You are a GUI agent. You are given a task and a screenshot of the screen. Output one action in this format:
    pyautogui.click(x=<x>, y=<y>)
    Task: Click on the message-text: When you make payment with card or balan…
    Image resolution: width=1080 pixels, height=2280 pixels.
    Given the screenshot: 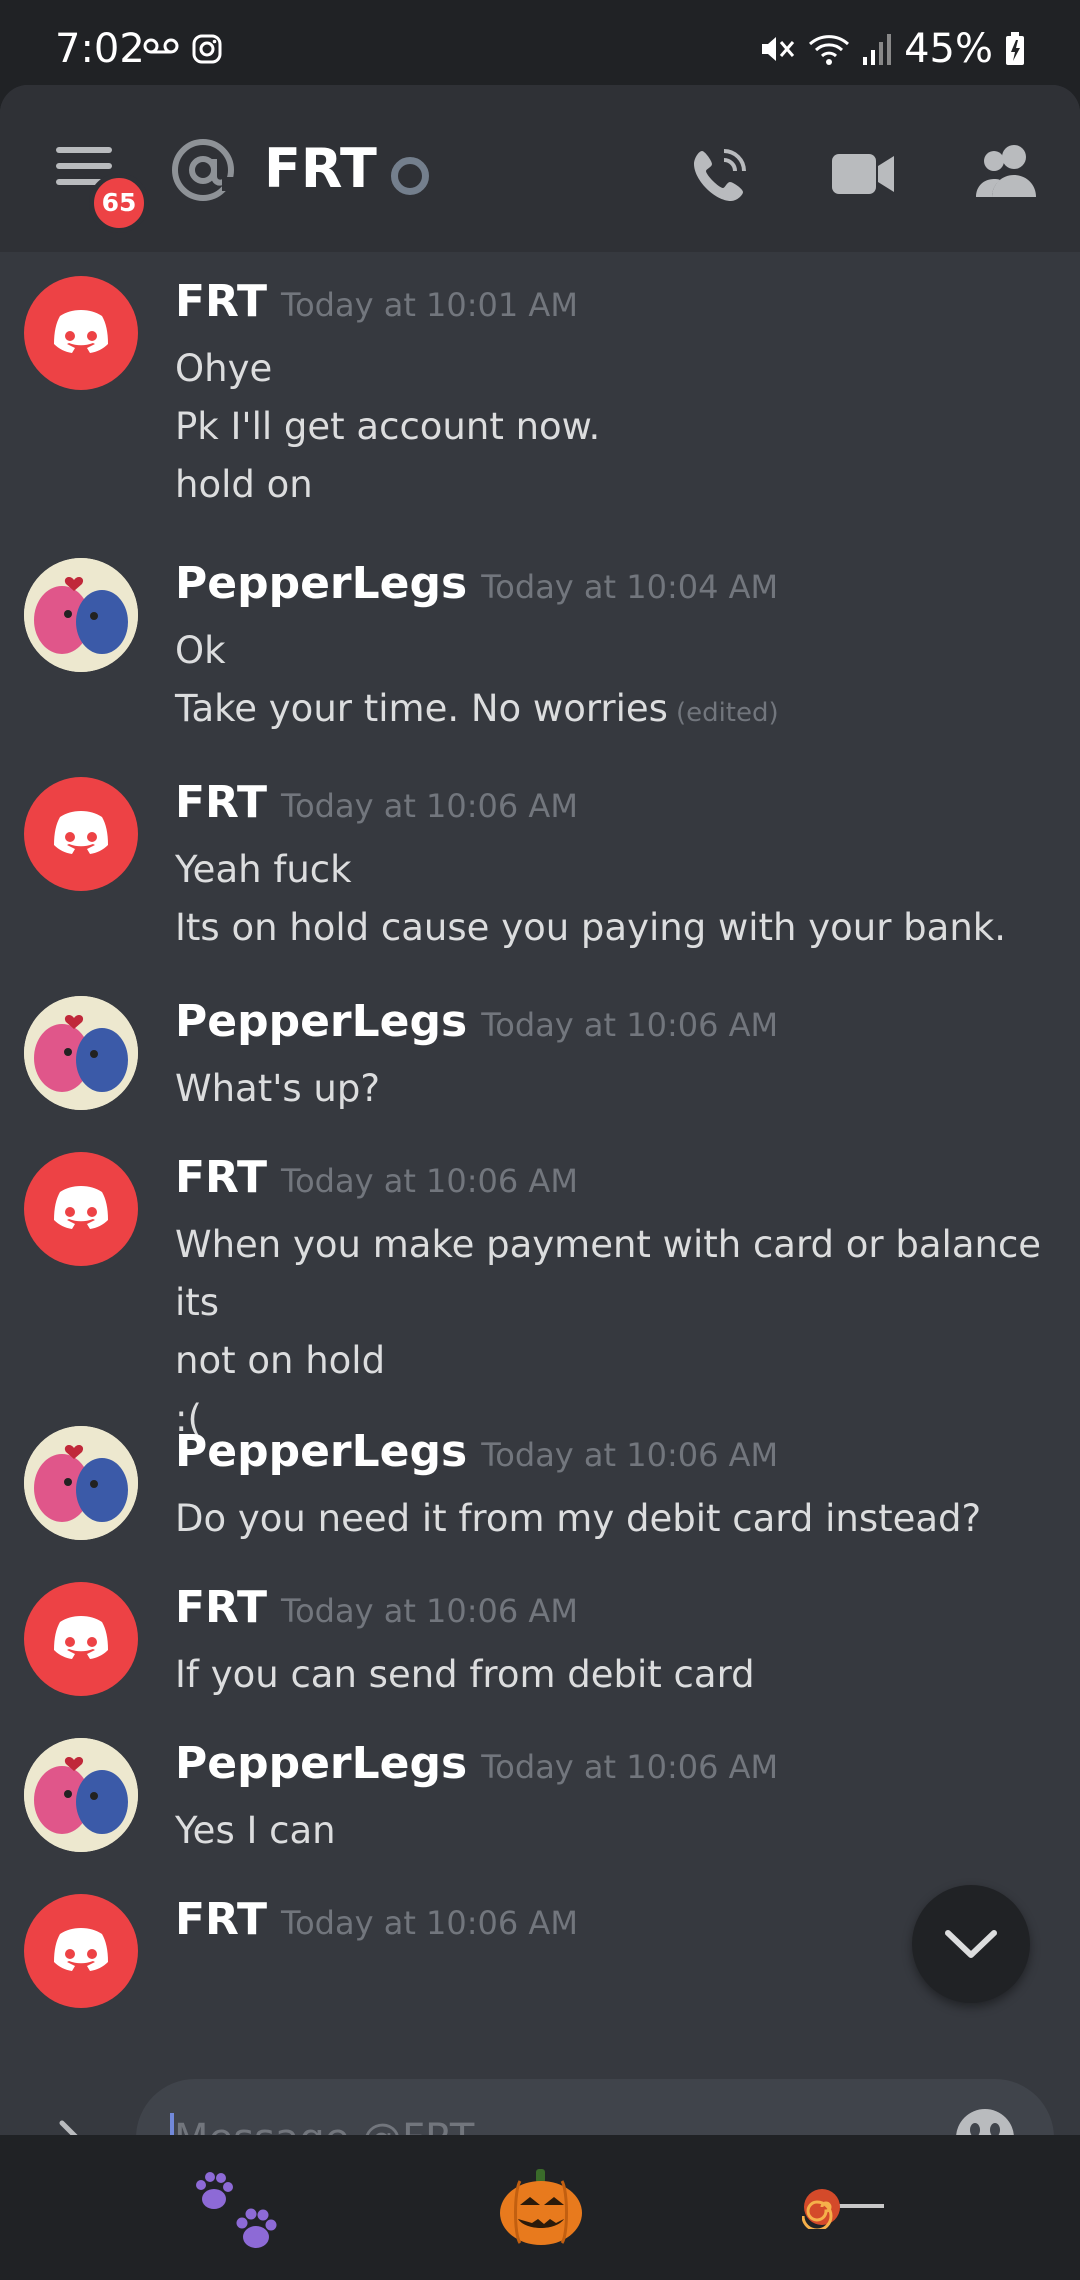 What is the action you would take?
    pyautogui.click(x=608, y=1273)
    